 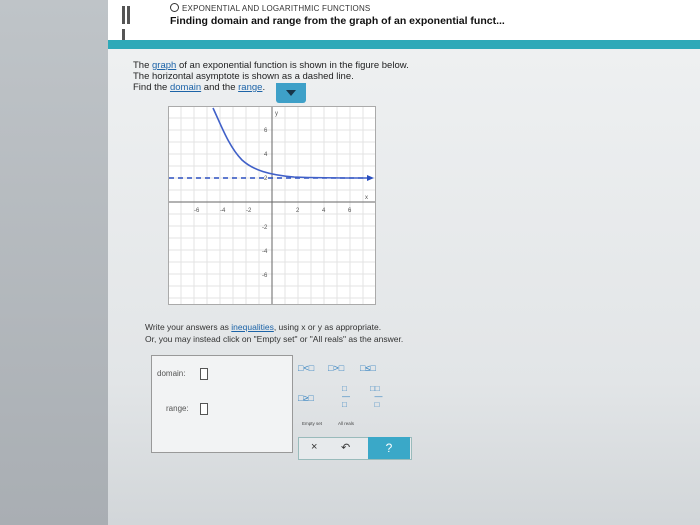 What do you see at coordinates (129, 26) in the screenshot?
I see `menu-icon` at bounding box center [129, 26].